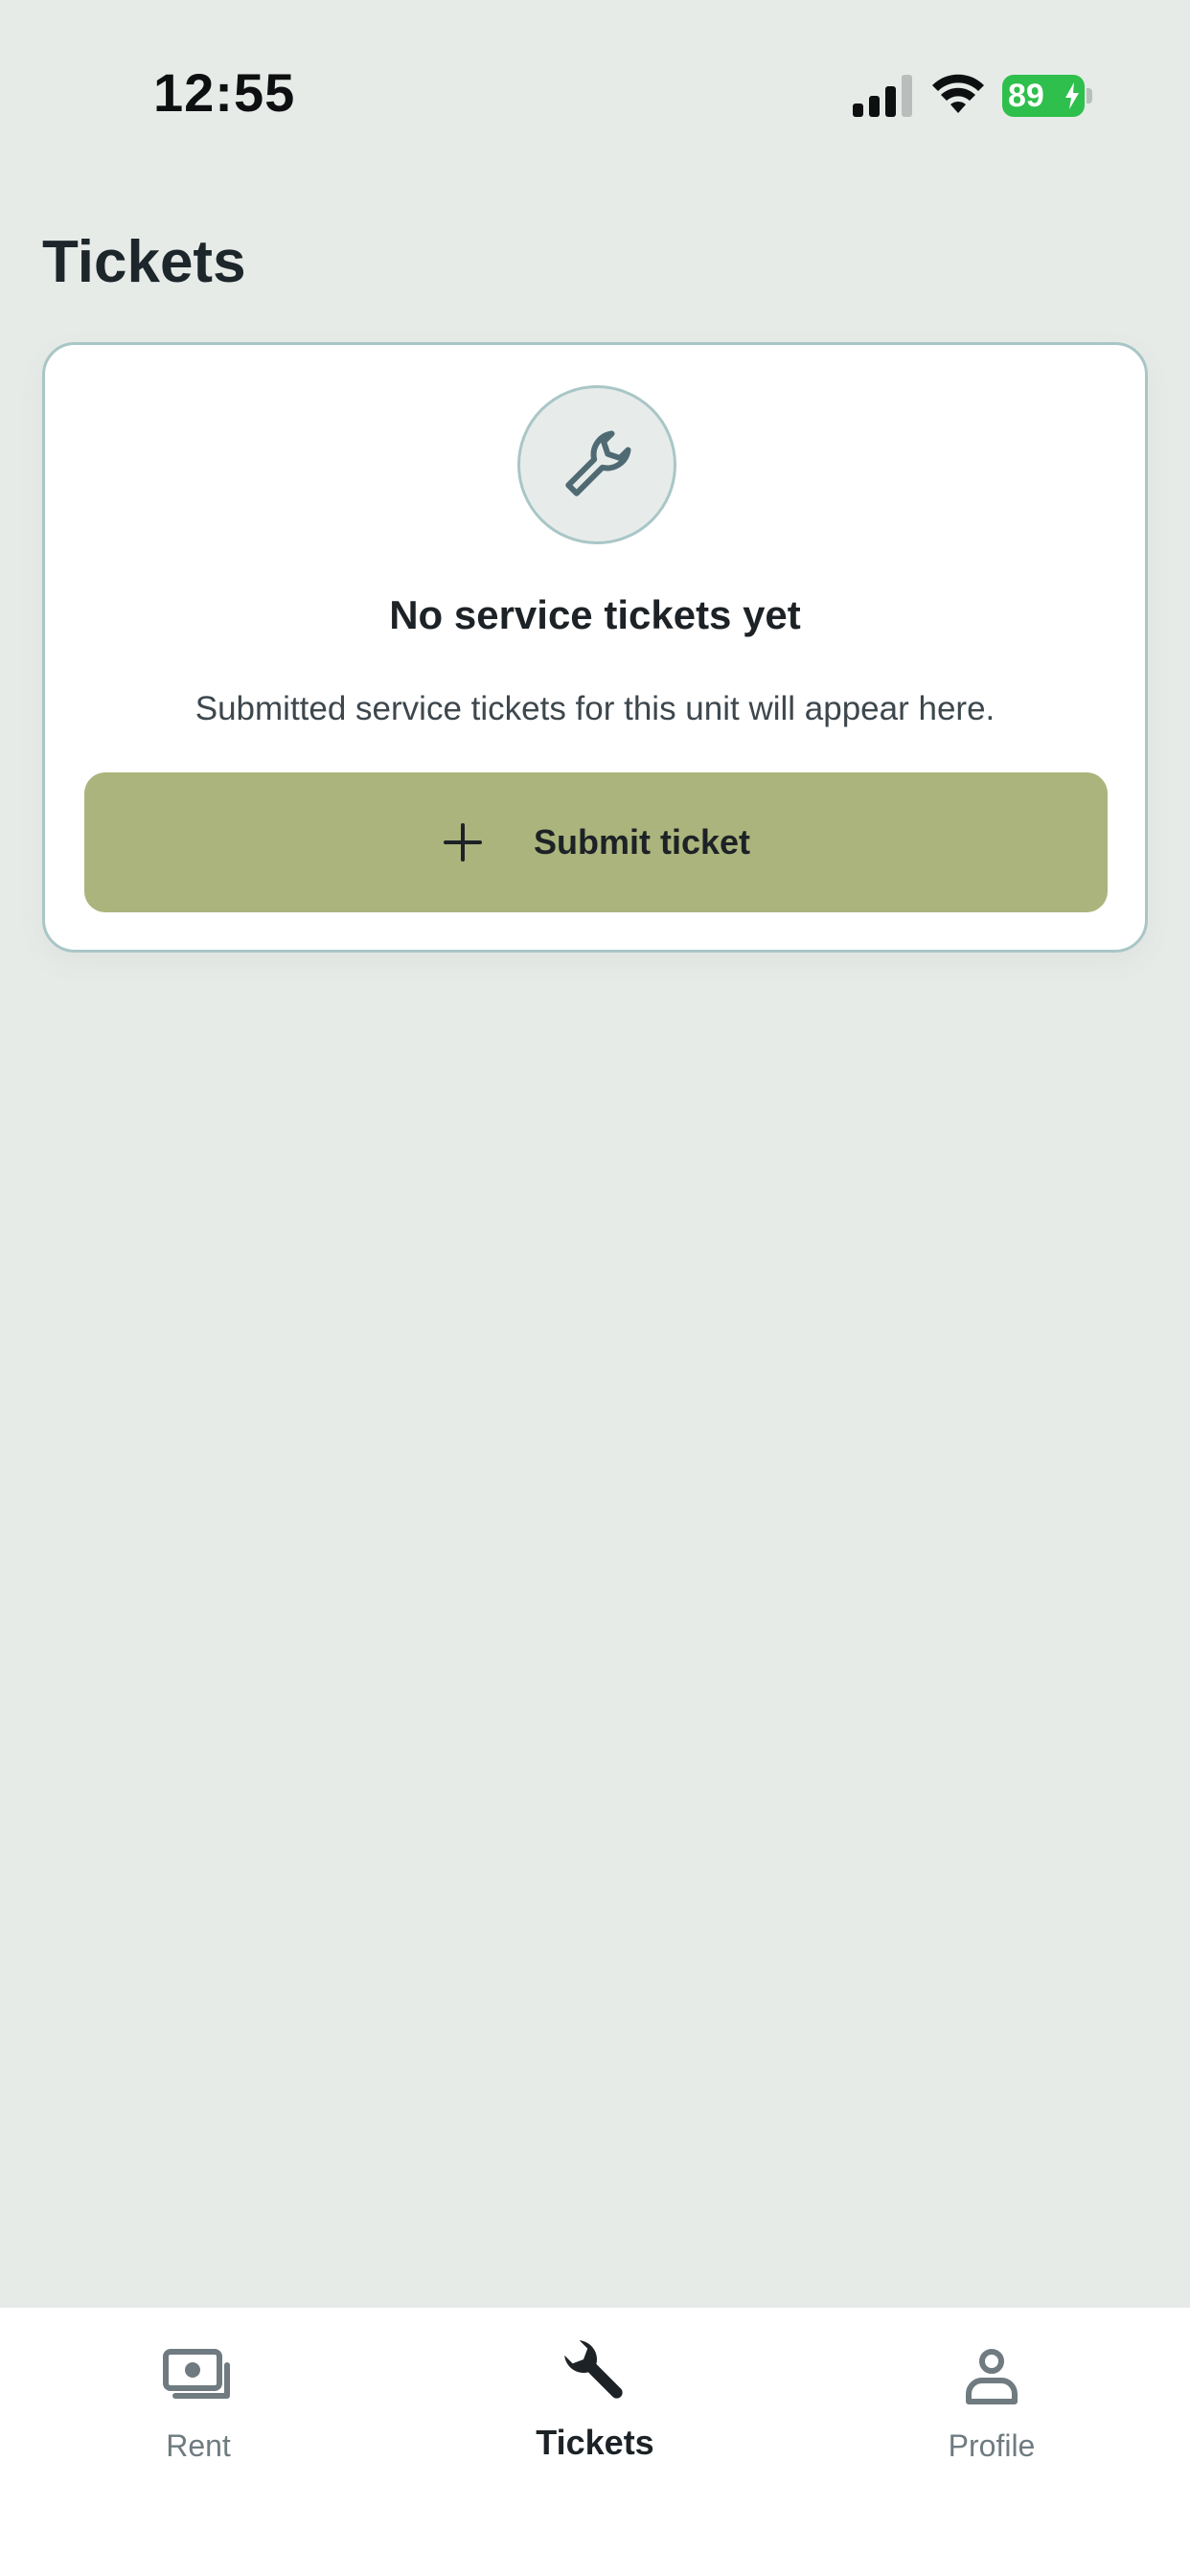 This screenshot has width=1190, height=2576. I want to click on empty-state-title: No service tickets yet, so click(595, 614).